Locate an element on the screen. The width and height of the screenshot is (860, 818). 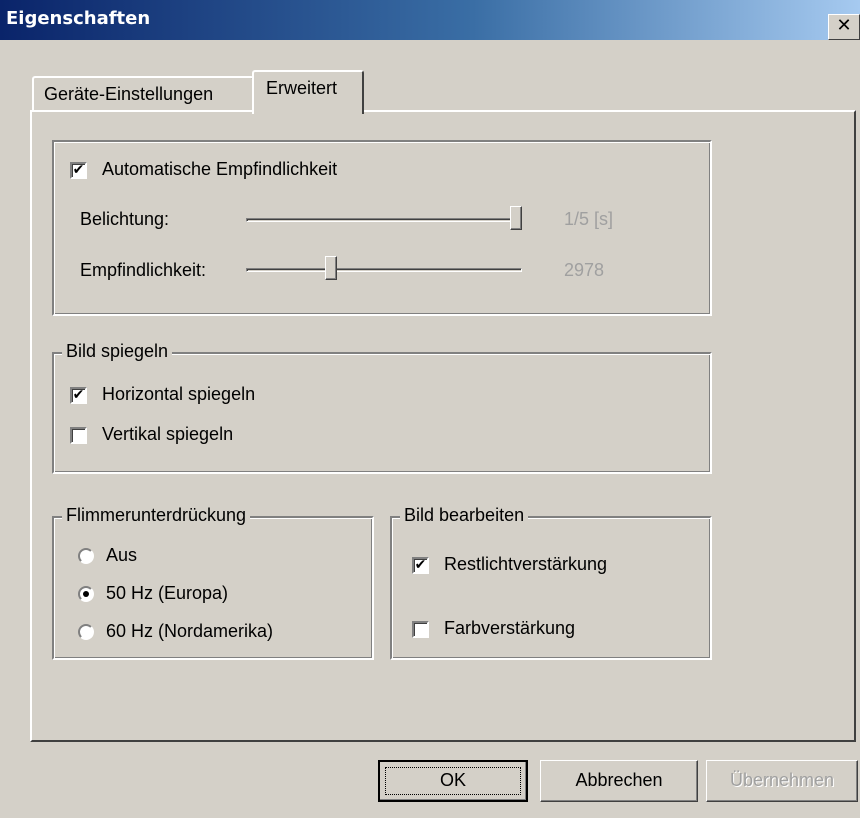
flicker-50hz-radio is located at coordinates (86, 594).